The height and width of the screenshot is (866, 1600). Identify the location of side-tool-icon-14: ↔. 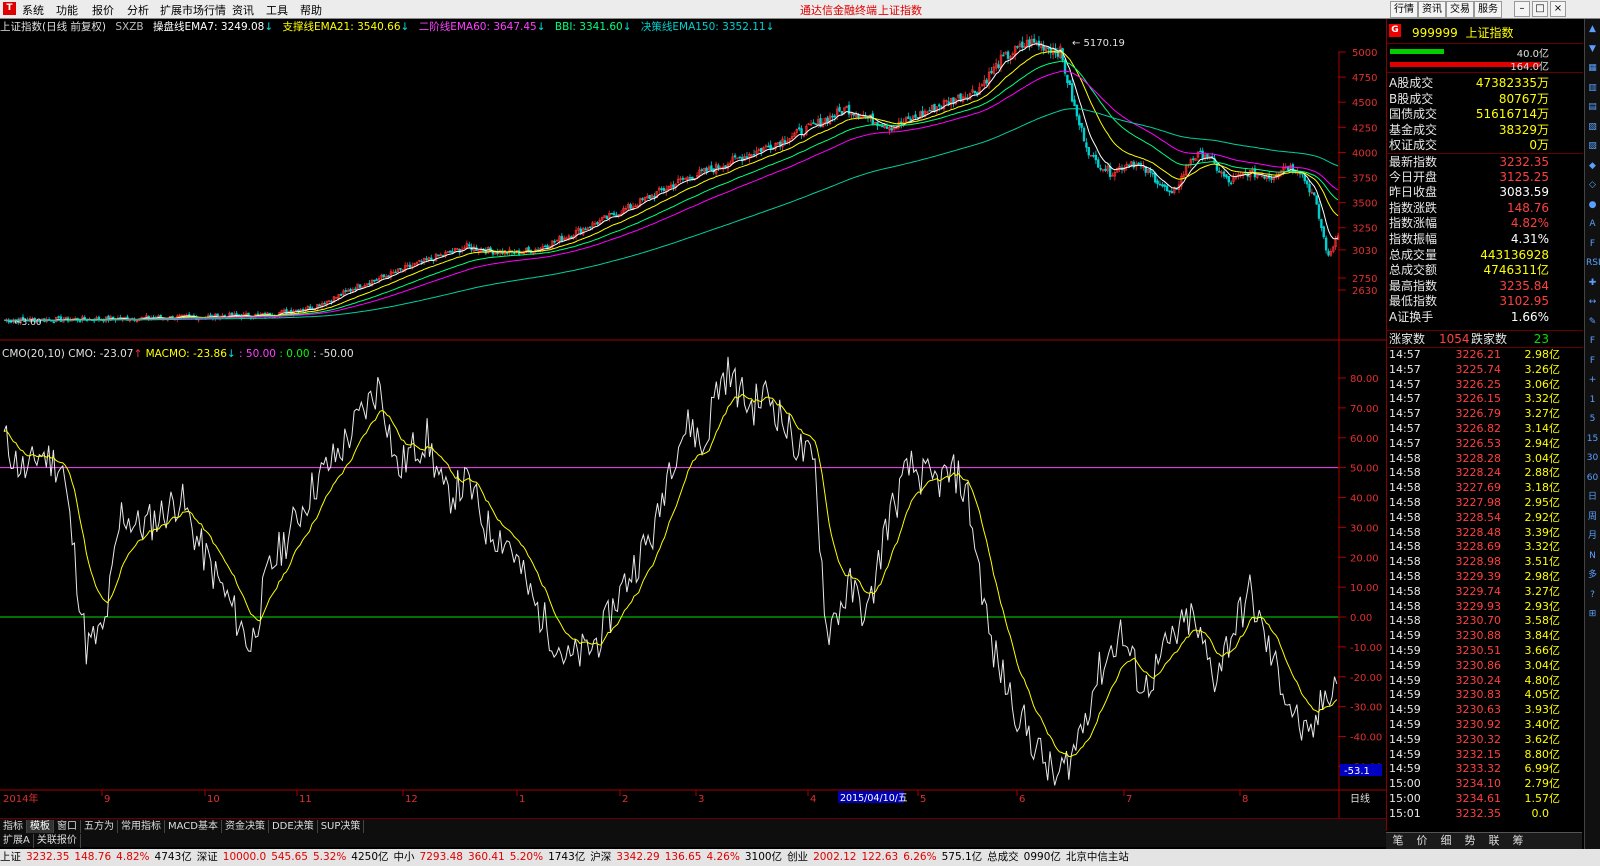
(1592, 302).